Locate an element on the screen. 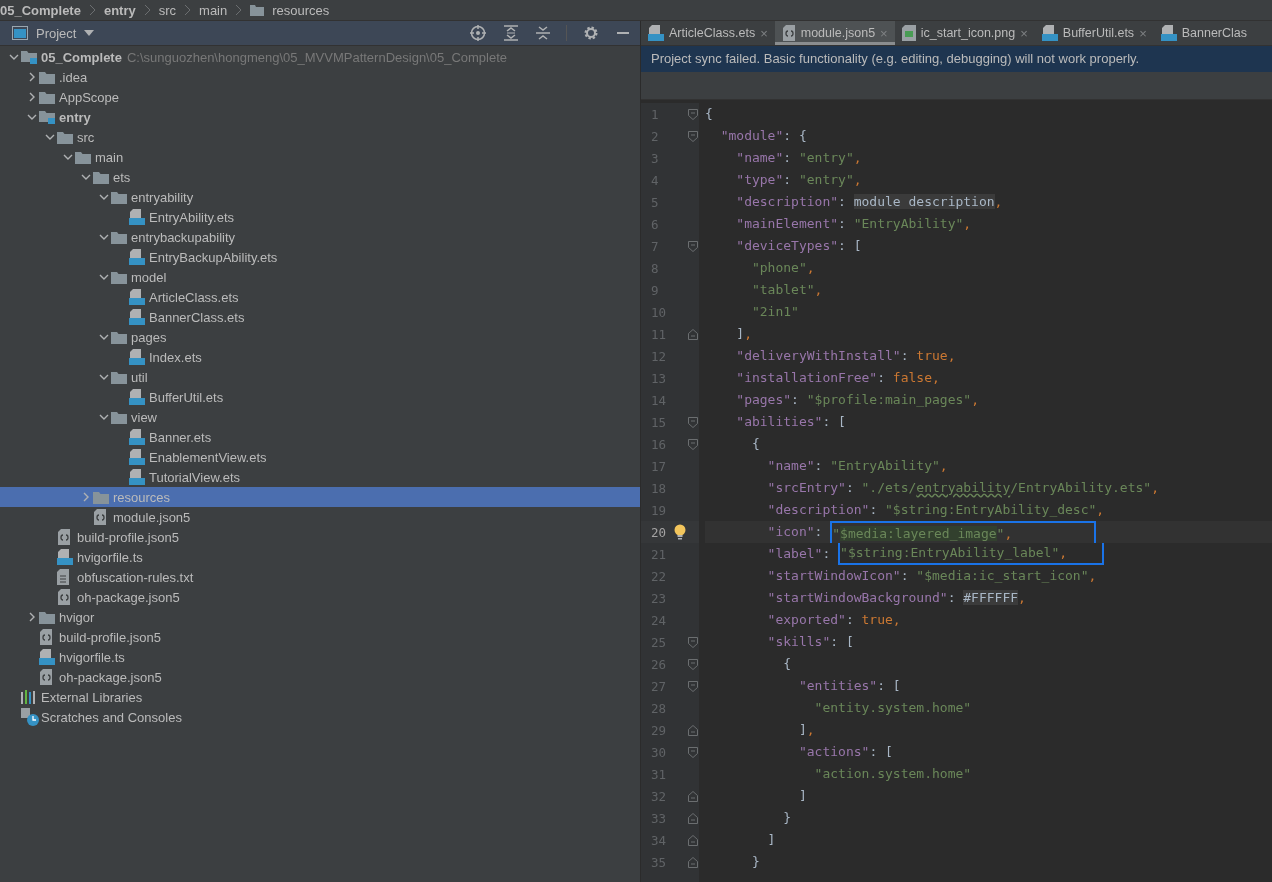 The image size is (1272, 882). editor-tab: BannerClas is located at coordinates (1204, 33).